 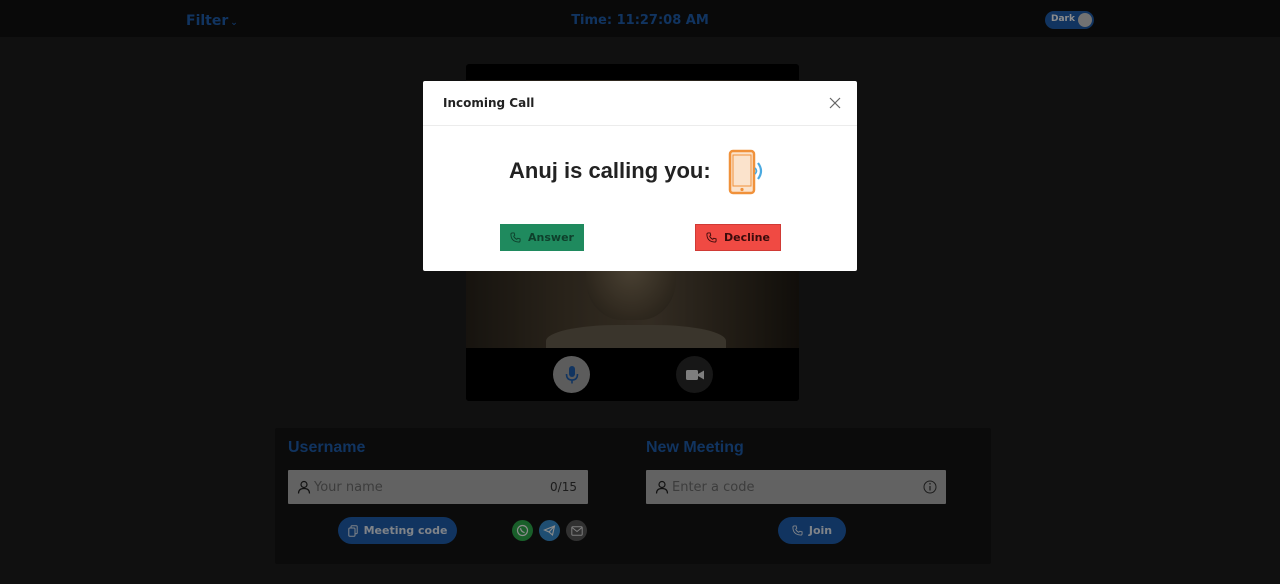 I want to click on answer-button: Answer, so click(x=542, y=237).